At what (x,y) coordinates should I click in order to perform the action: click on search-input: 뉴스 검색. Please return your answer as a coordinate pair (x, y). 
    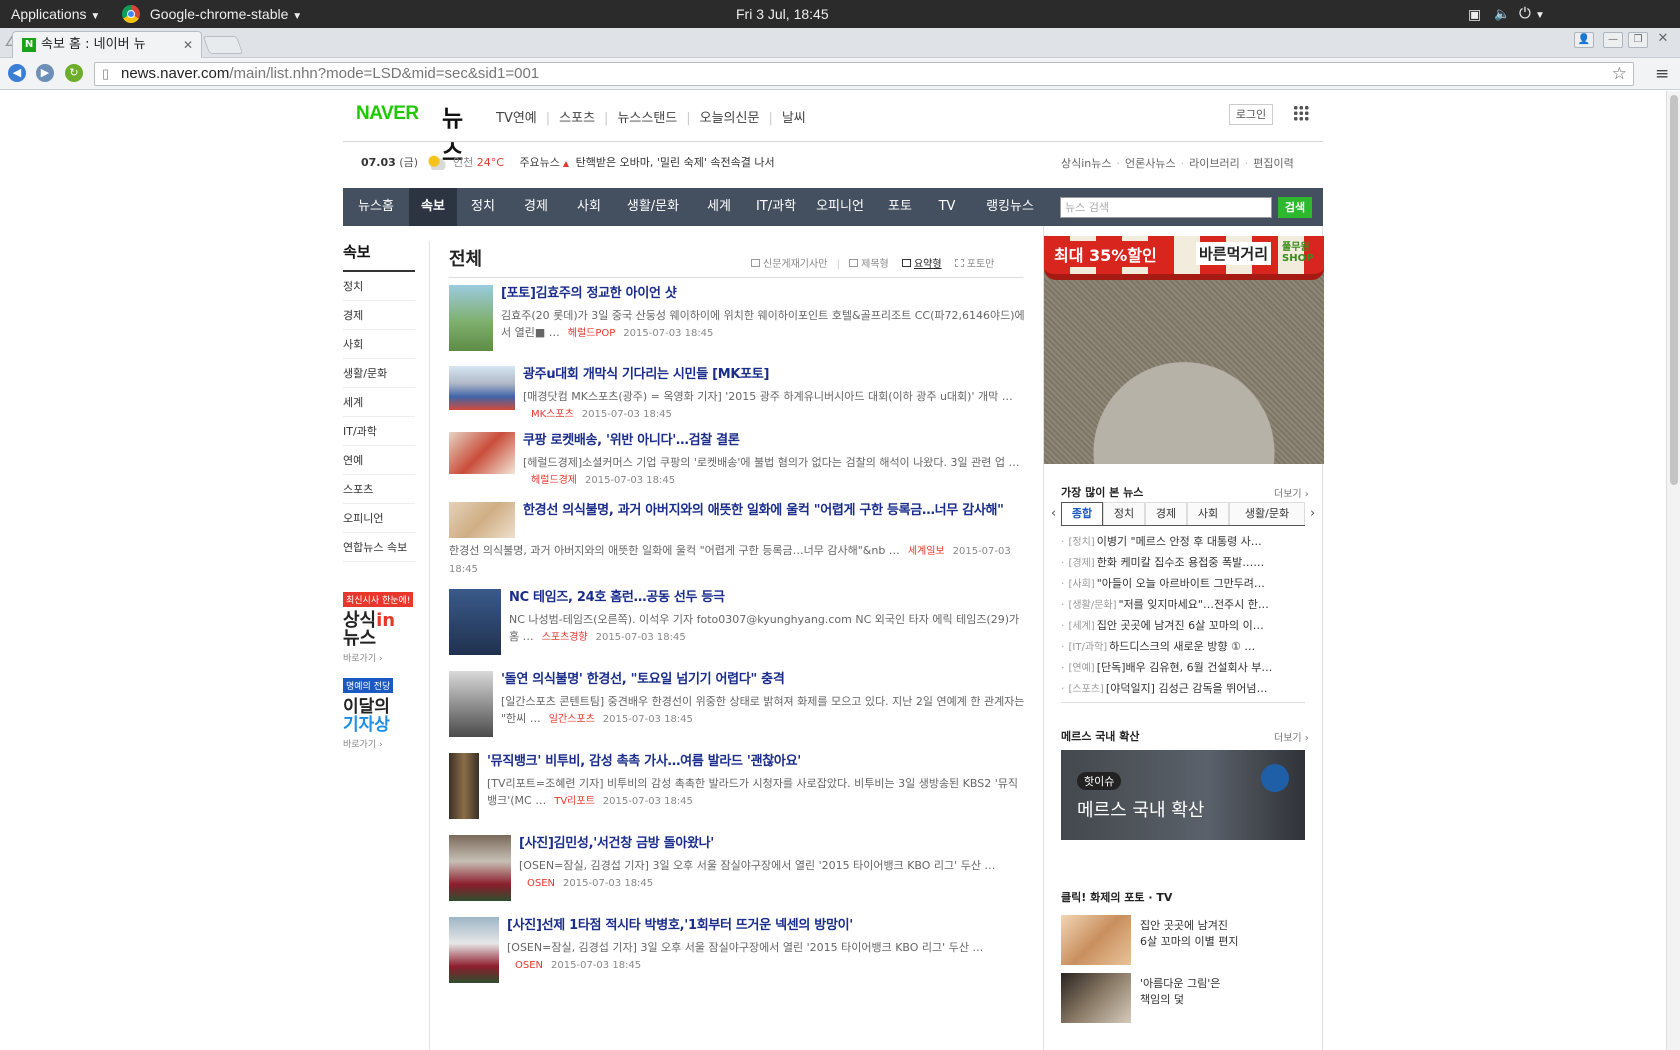
    Looking at the image, I should click on (1166, 207).